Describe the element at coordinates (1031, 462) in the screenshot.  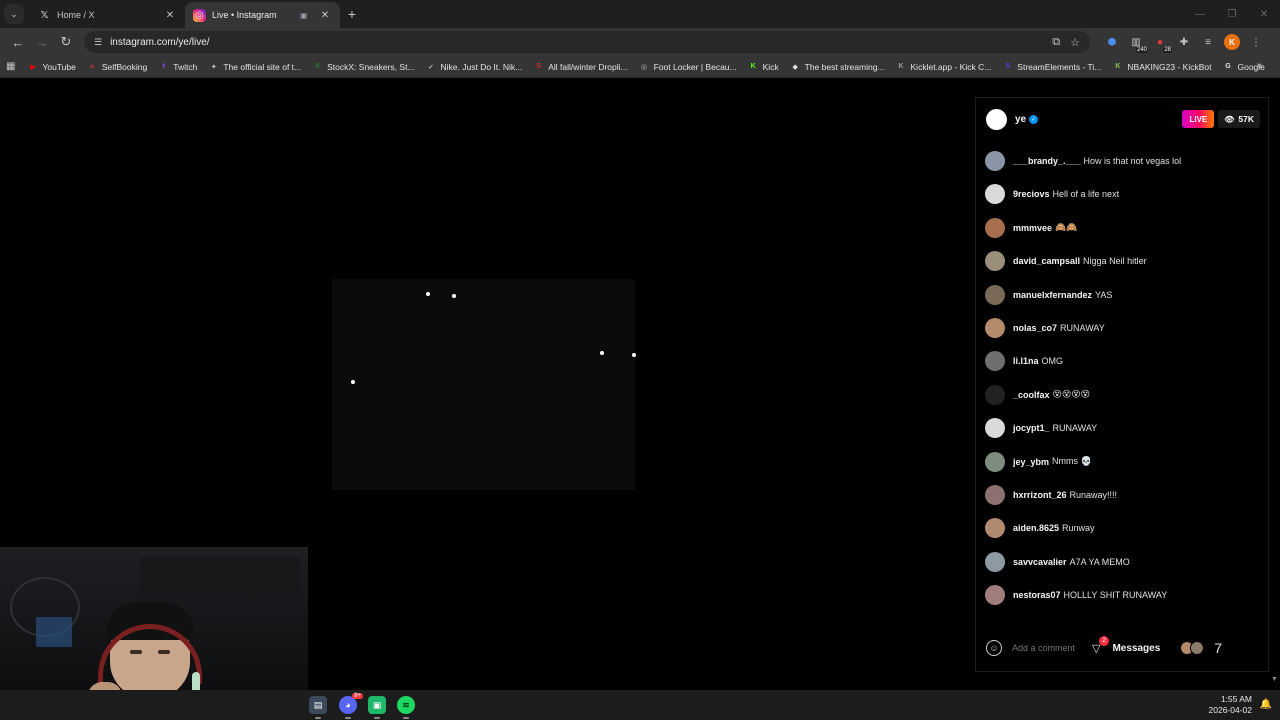
I see `comment-username: jey_ybm` at that location.